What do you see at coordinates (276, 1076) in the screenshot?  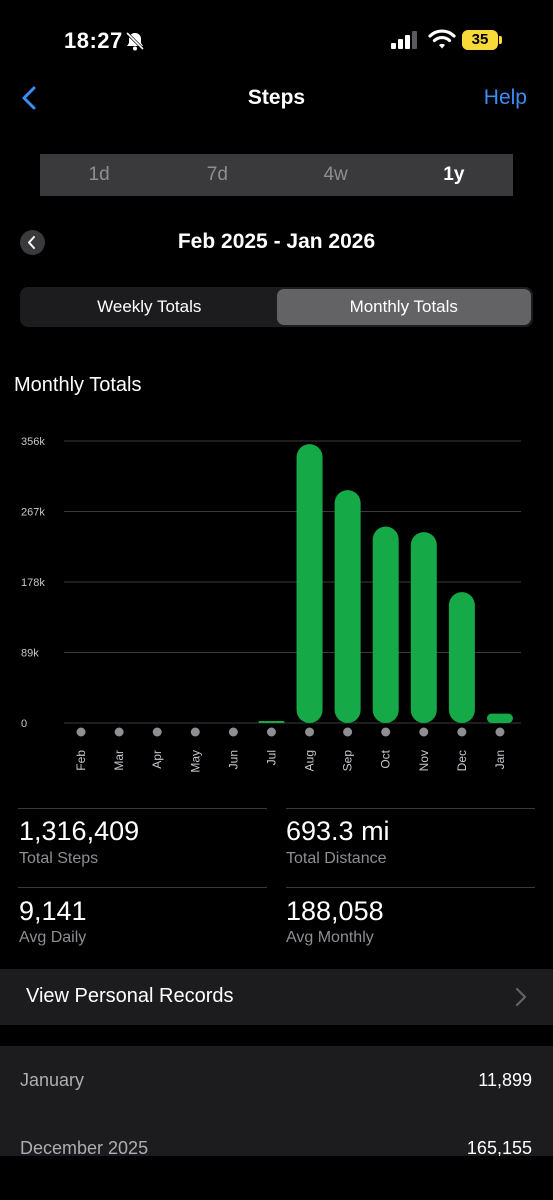 I see `list-item: January 11,899` at bounding box center [276, 1076].